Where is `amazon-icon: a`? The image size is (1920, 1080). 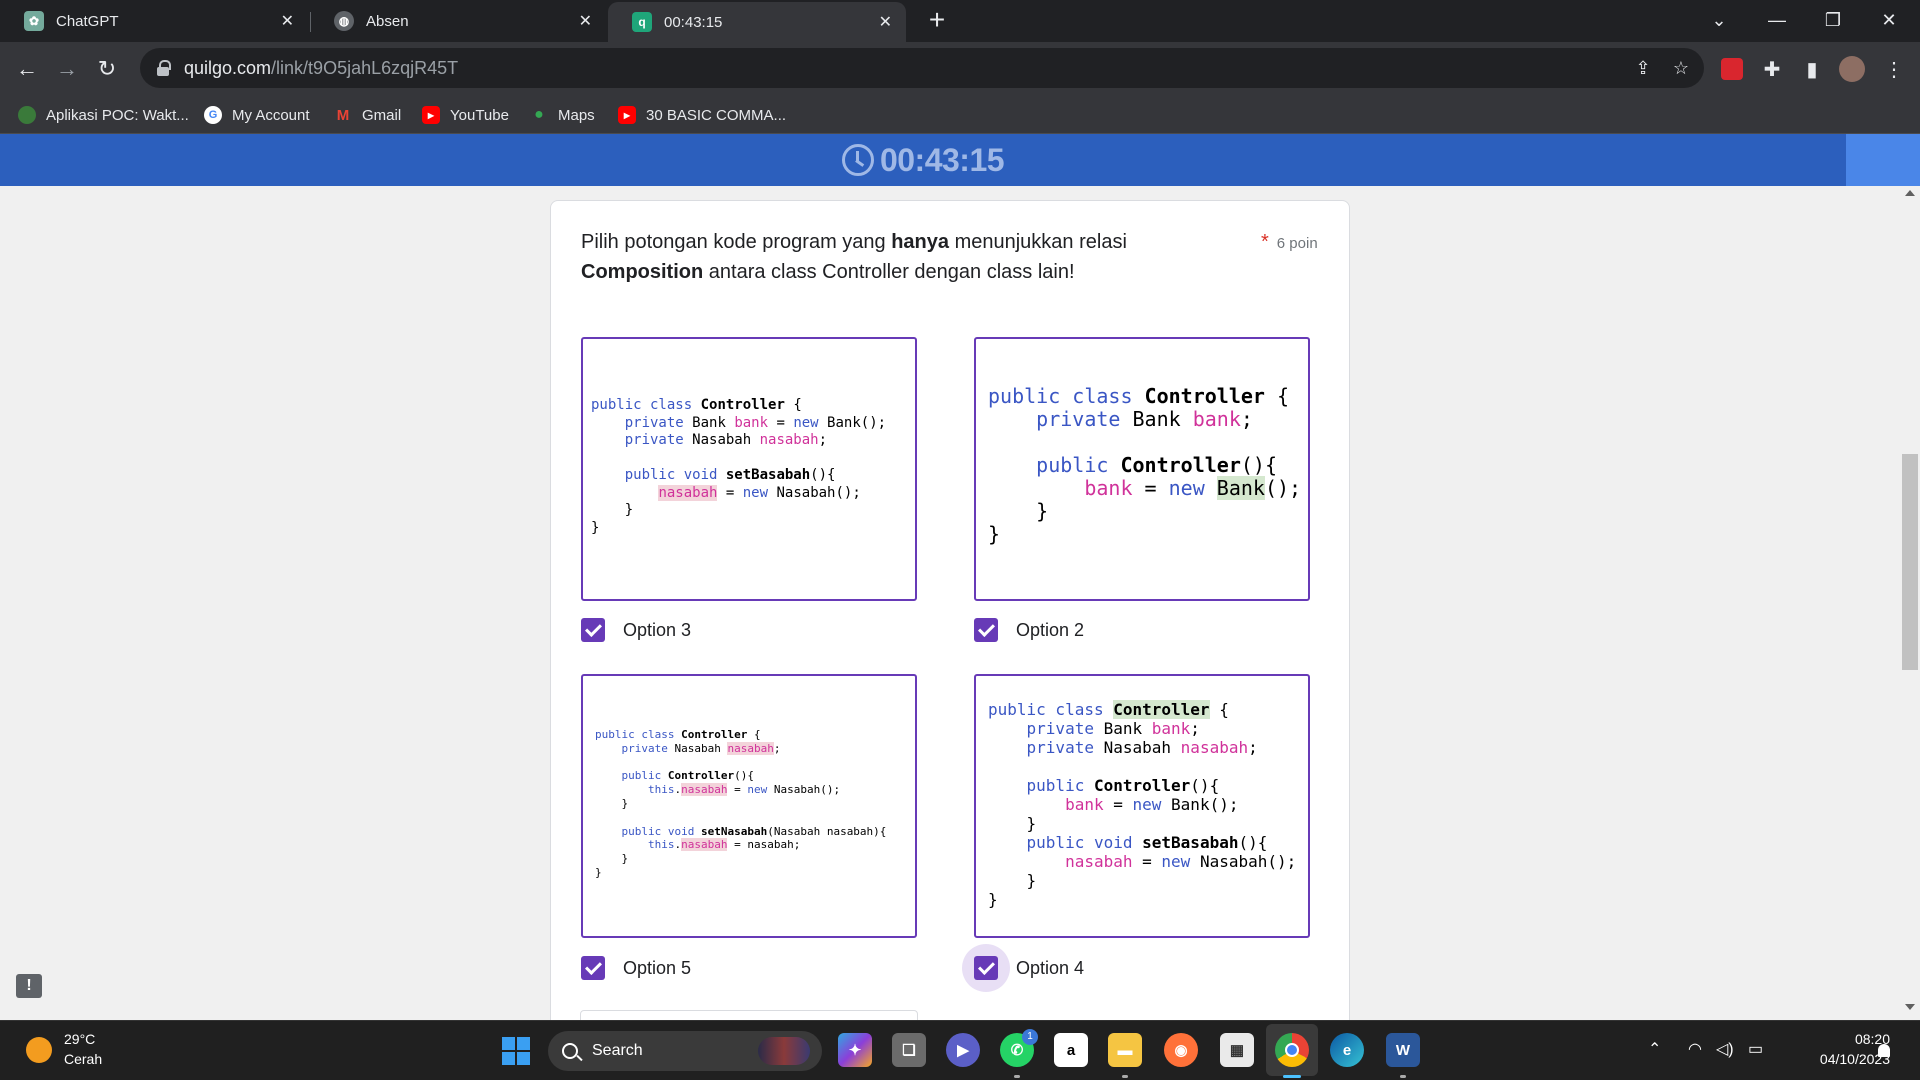
amazon-icon: a is located at coordinates (1071, 1050).